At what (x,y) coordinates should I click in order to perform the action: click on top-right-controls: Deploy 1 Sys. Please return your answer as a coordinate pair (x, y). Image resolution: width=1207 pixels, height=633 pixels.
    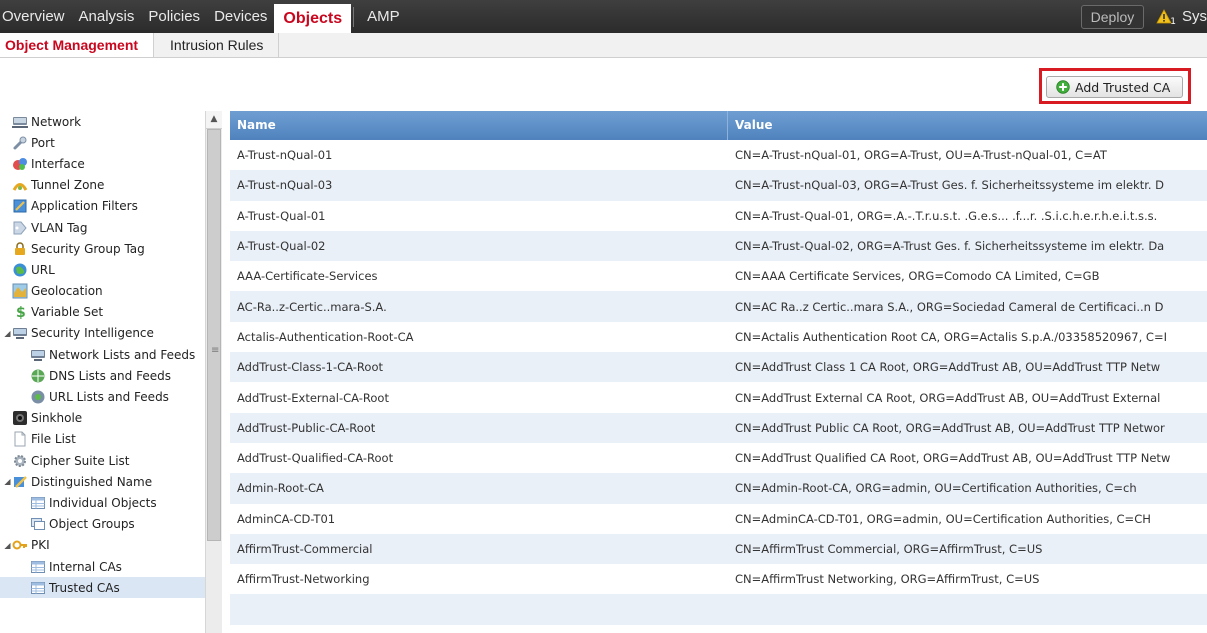
    Looking at the image, I should click on (1143, 16).